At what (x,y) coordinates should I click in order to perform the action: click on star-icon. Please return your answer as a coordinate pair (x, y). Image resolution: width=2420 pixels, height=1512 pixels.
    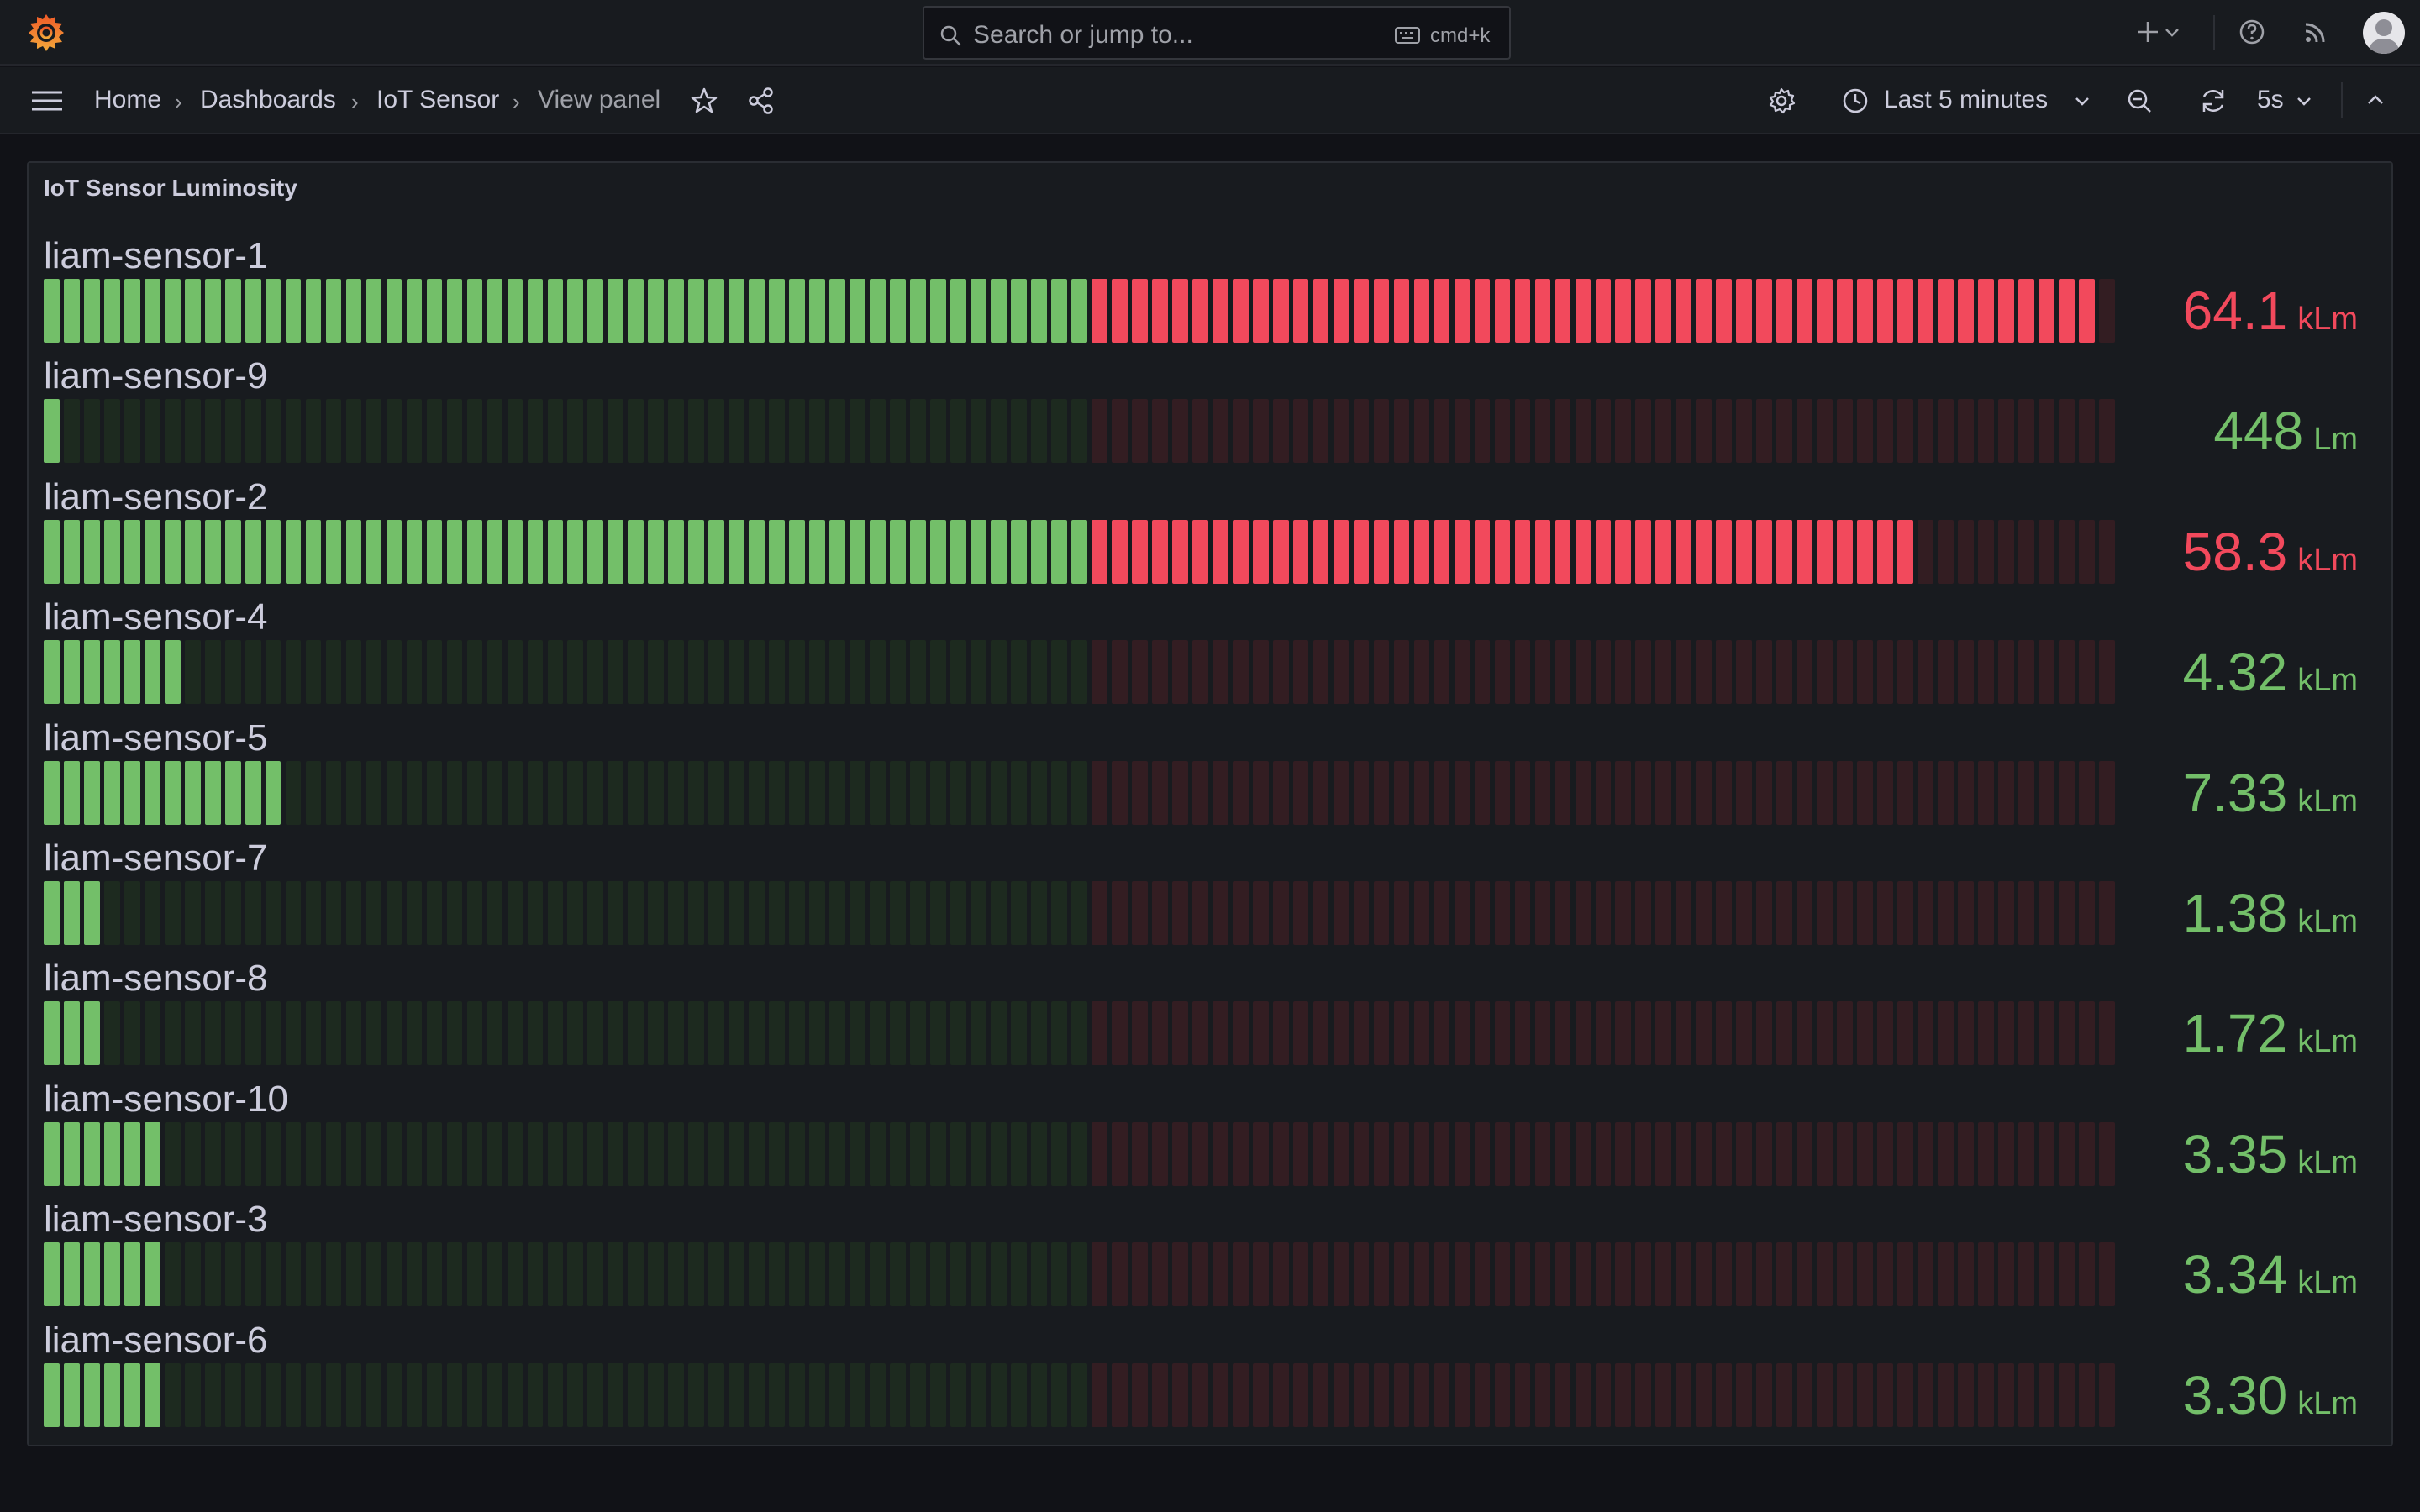
    Looking at the image, I should click on (704, 101).